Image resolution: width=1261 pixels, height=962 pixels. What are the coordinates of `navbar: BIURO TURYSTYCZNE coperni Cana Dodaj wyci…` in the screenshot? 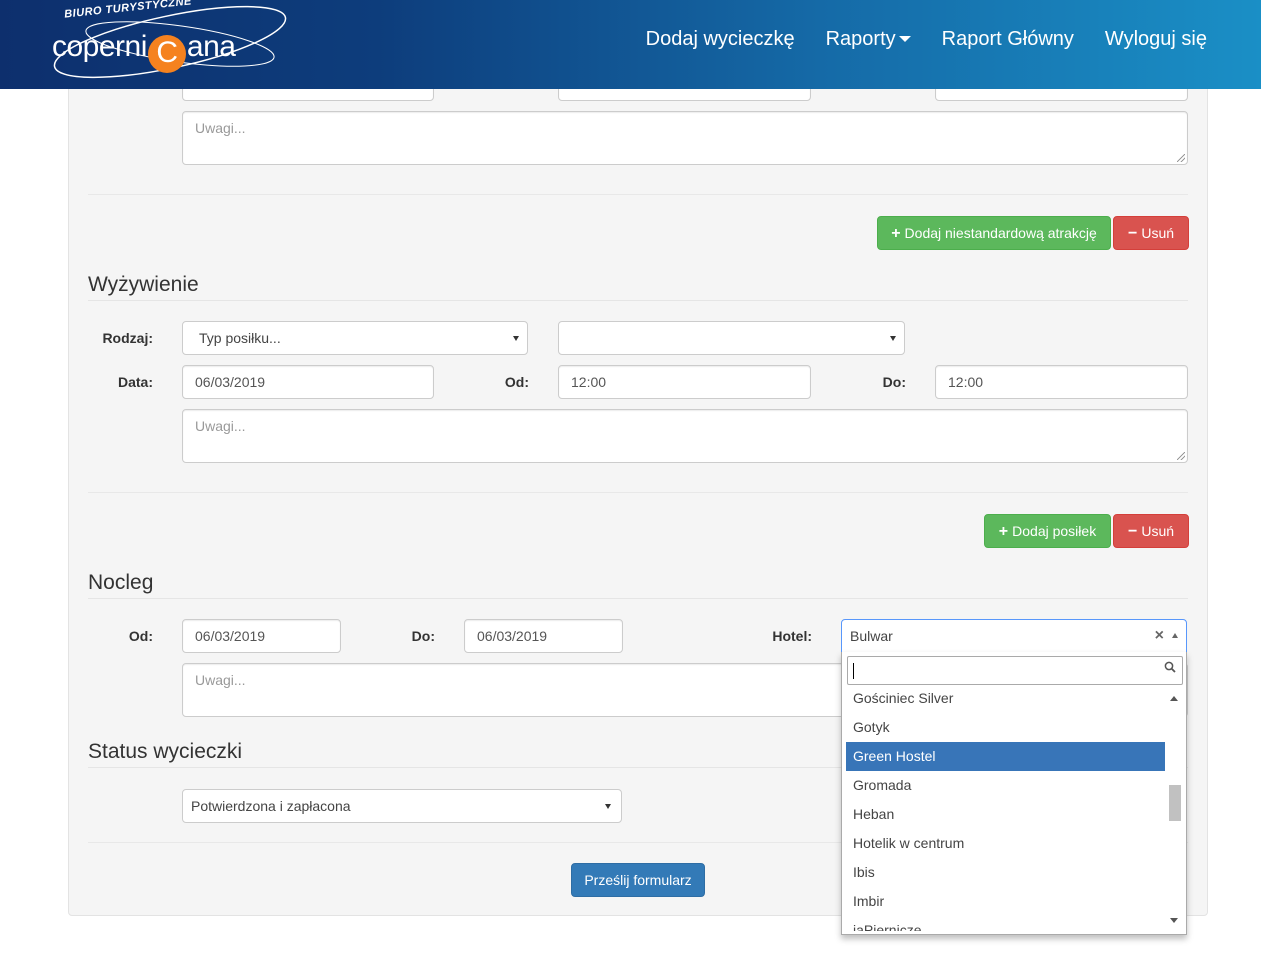 It's located at (630, 44).